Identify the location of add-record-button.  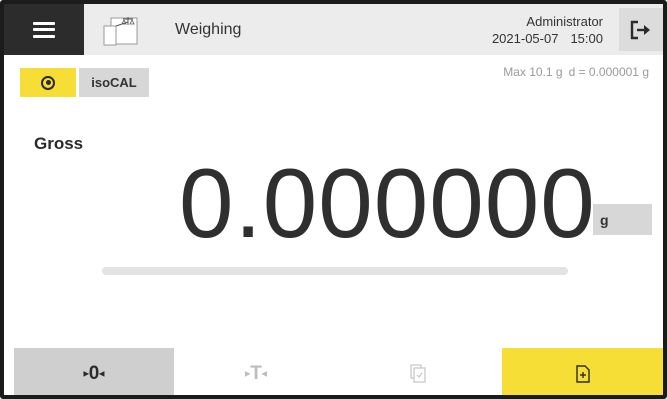
(582, 371).